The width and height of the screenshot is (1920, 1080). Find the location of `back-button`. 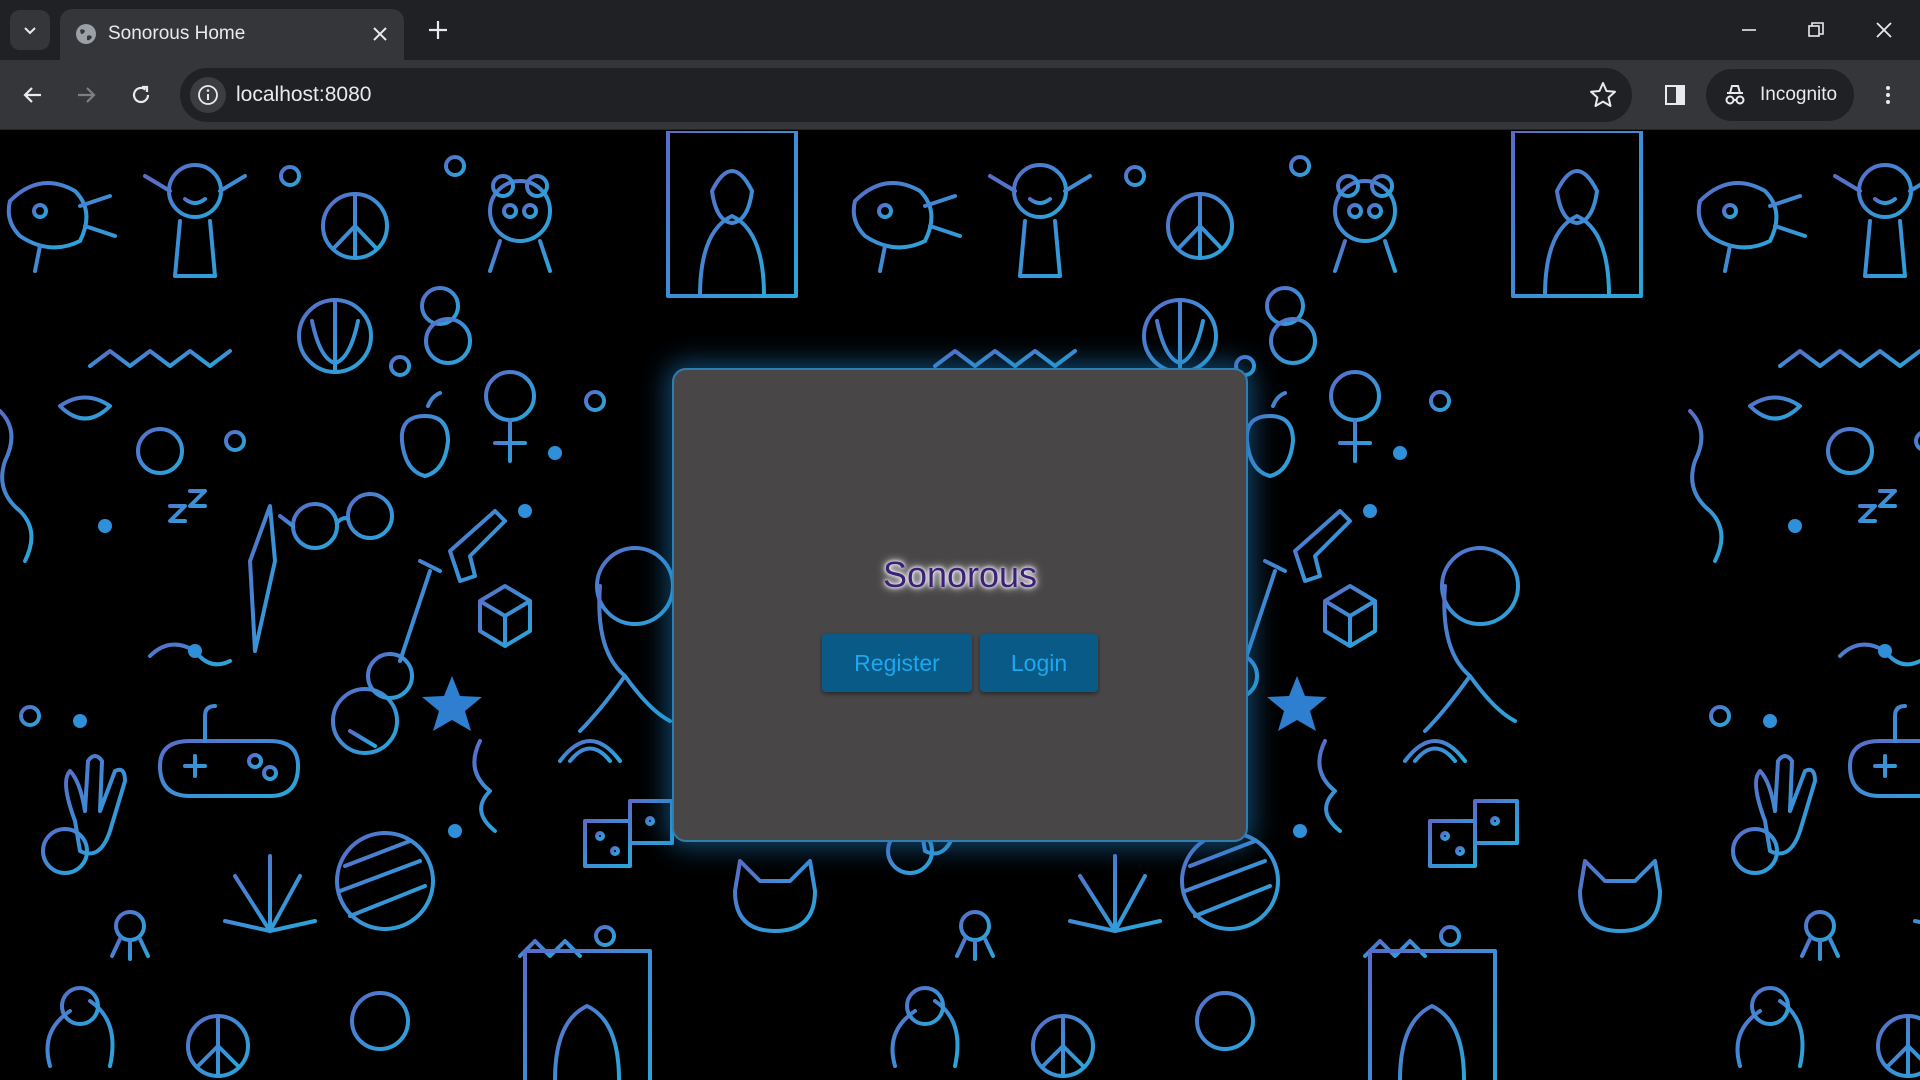

back-button is located at coordinates (33, 95).